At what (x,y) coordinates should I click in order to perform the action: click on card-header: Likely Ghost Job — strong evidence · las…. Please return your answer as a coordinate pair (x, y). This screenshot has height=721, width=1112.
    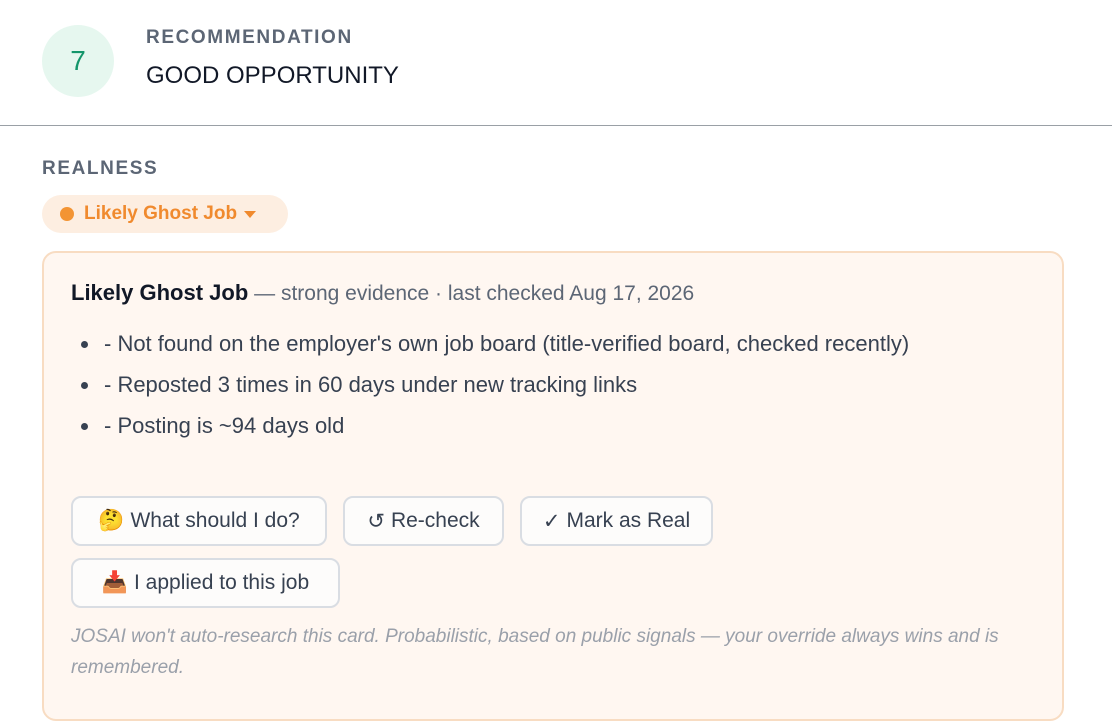
    Looking at the image, I should click on (382, 293).